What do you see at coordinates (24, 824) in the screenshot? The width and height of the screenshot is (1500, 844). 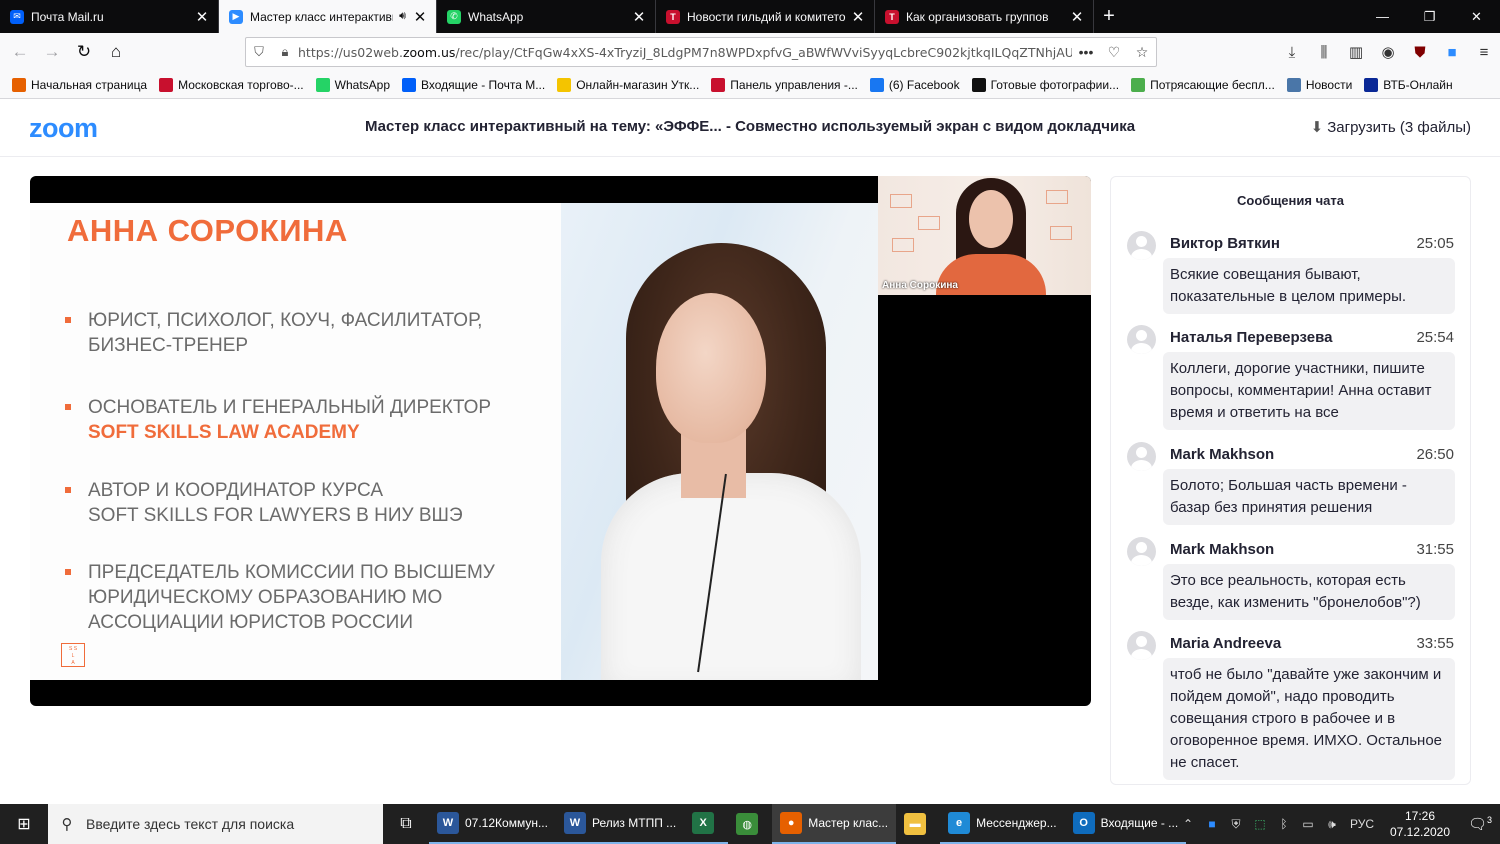 I see `start-button: ⊞` at bounding box center [24, 824].